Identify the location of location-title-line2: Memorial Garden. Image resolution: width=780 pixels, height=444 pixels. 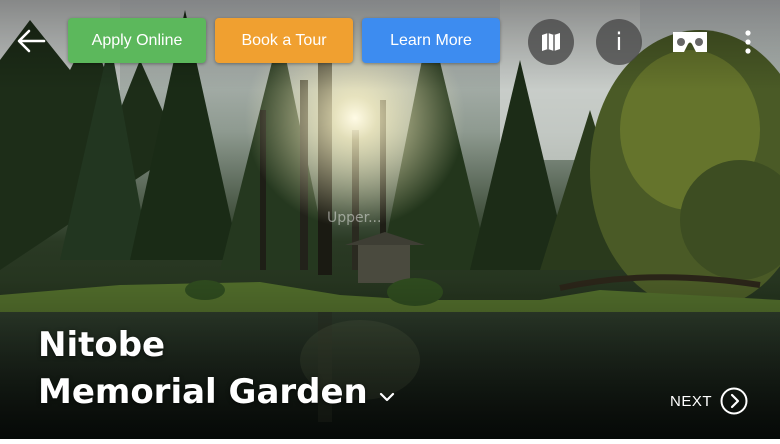
(203, 392).